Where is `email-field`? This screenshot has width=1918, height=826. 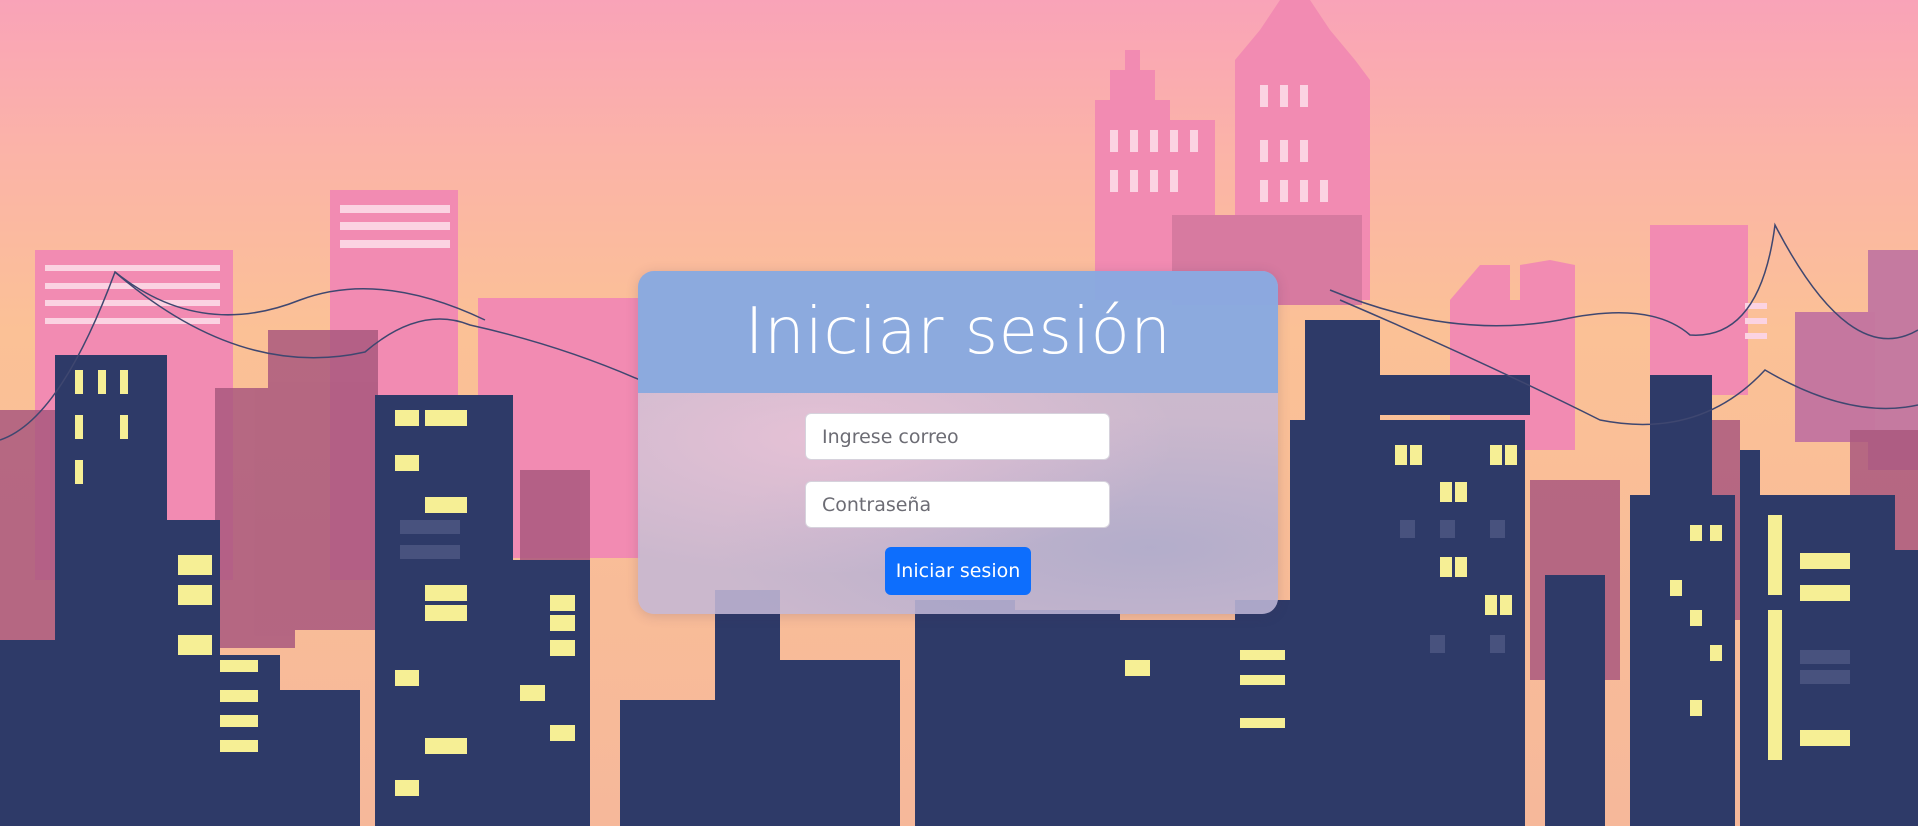
email-field is located at coordinates (957, 436).